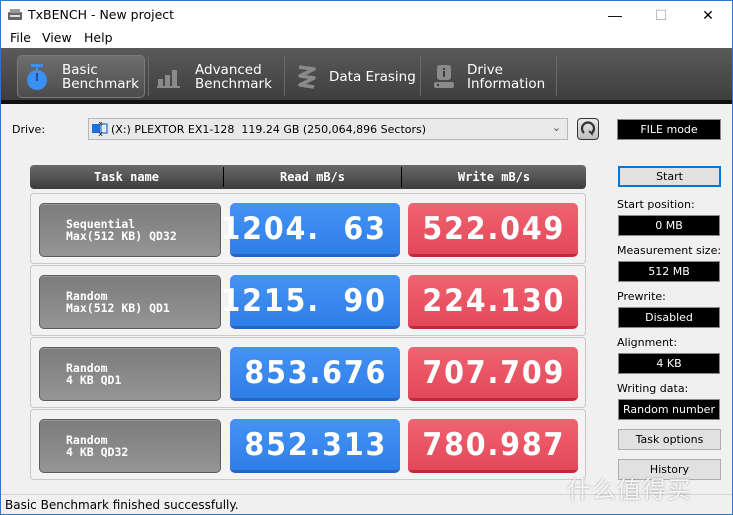 Image resolution: width=733 pixels, height=515 pixels. I want to click on write-value: 707.709, so click(493, 374).